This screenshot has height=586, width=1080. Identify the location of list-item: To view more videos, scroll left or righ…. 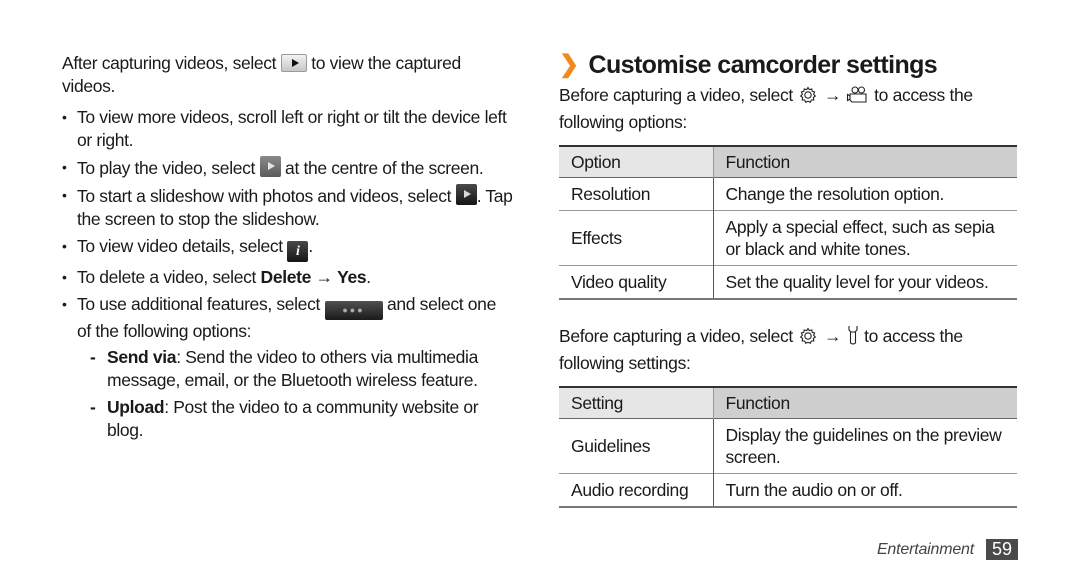
(288, 129).